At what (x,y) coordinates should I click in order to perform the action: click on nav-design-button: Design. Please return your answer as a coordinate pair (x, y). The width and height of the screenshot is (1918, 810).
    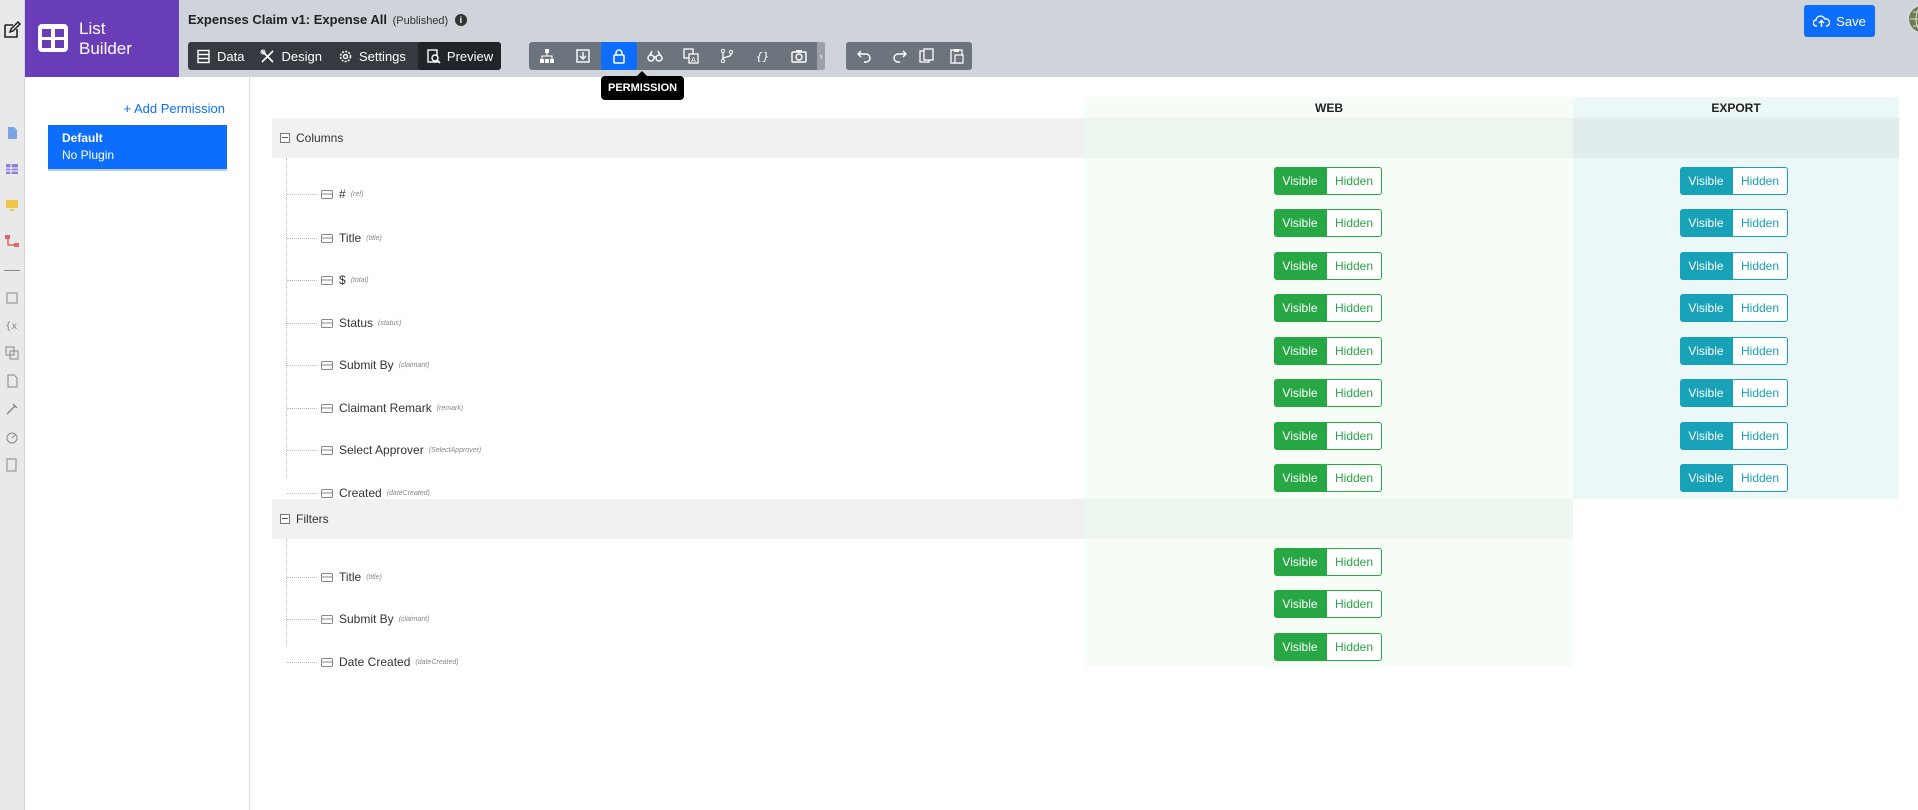
    Looking at the image, I should click on (290, 56).